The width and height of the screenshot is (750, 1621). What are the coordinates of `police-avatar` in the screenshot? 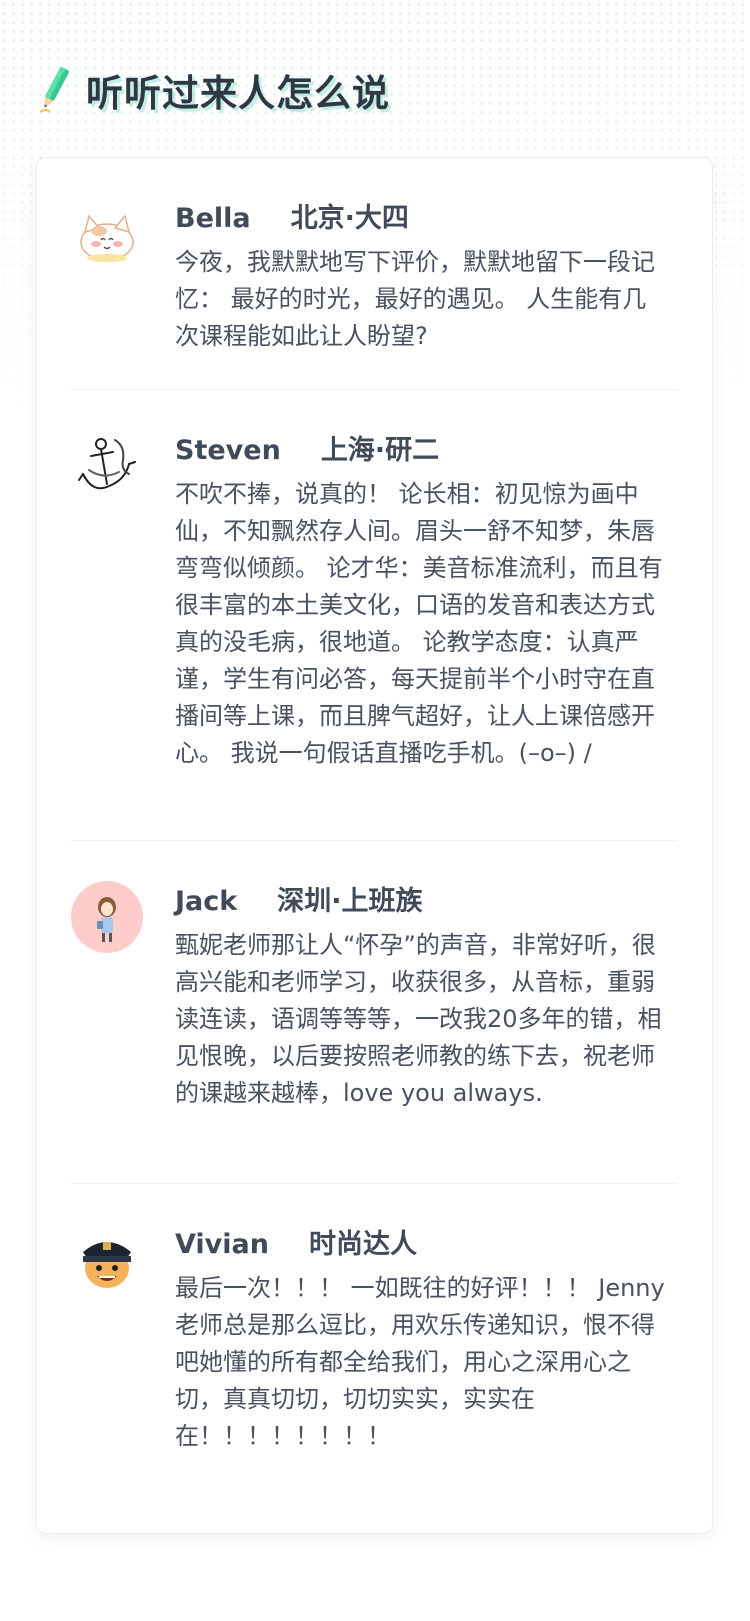 It's located at (107, 1260).